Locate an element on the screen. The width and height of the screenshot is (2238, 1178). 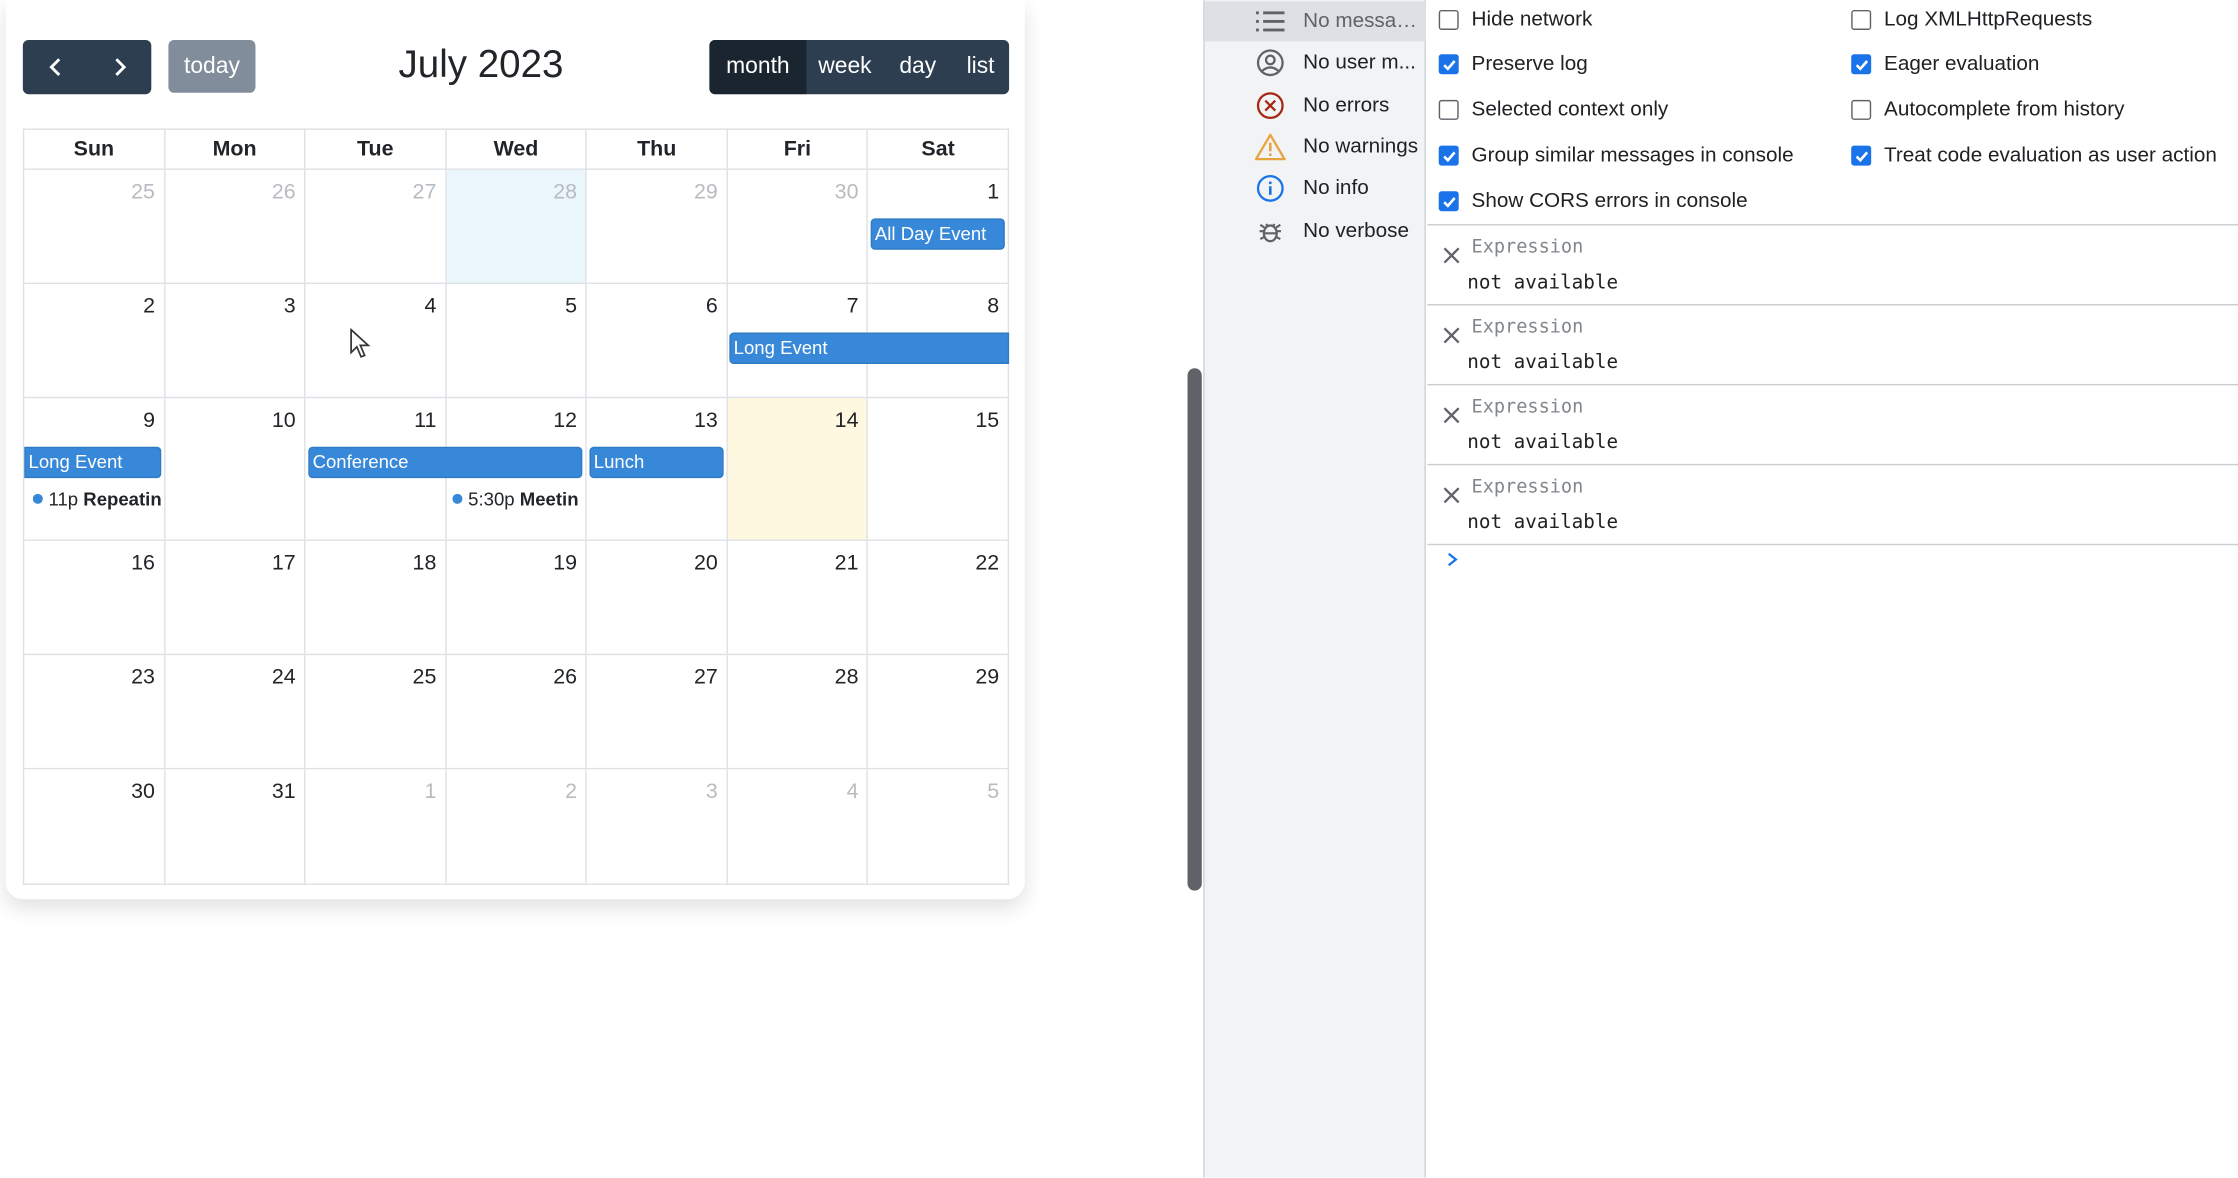
event-all-day: All Day Event is located at coordinates (937, 234).